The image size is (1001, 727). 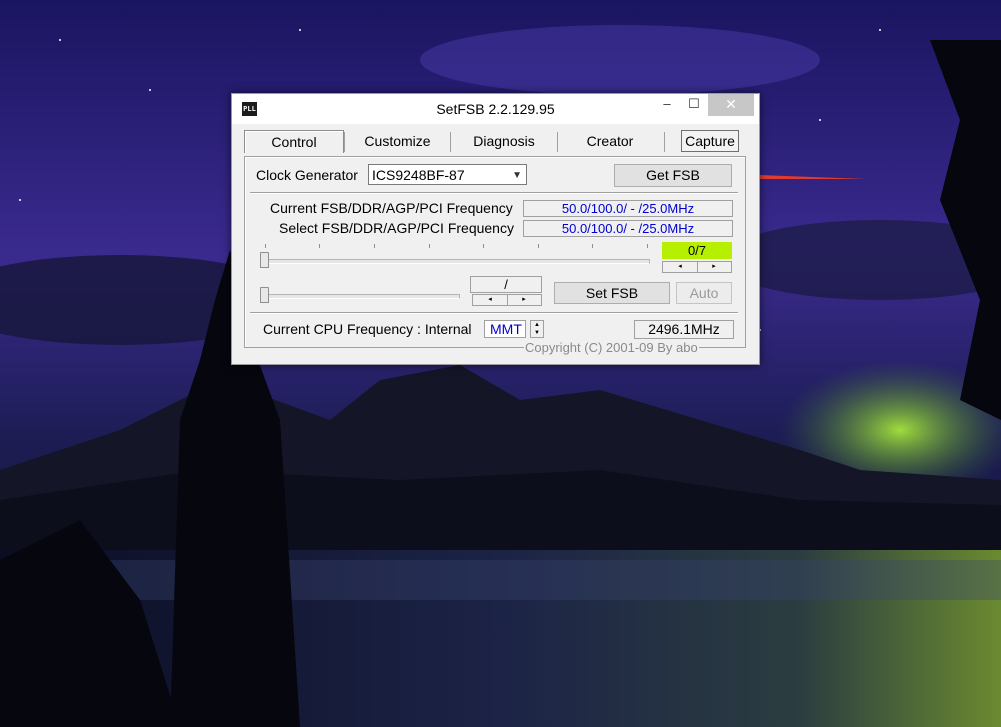 I want to click on tab-creator: Creator, so click(x=610, y=141).